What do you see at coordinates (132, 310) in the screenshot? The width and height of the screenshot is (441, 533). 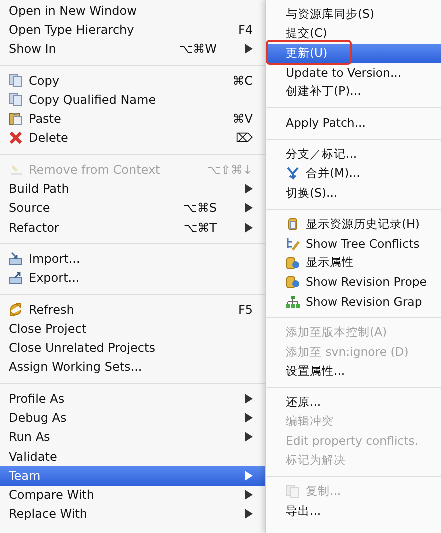 I see `menu-item: Refresh F5` at bounding box center [132, 310].